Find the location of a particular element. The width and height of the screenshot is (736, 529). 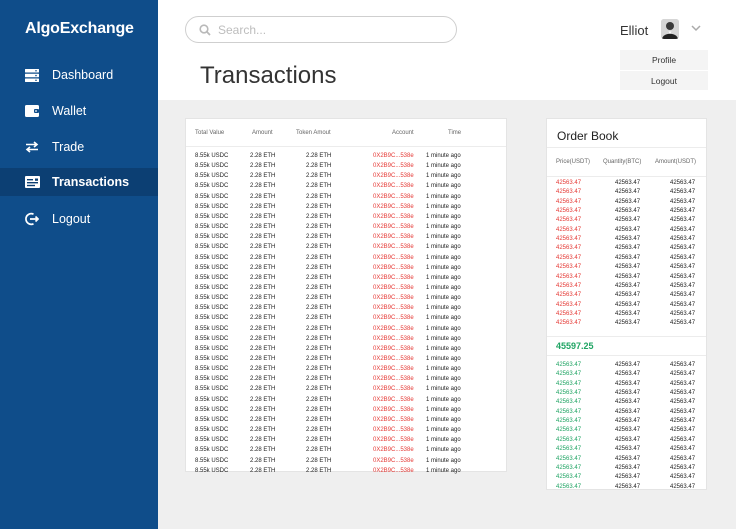

column-header-quantity: Quantity(BTC) is located at coordinates (622, 162).